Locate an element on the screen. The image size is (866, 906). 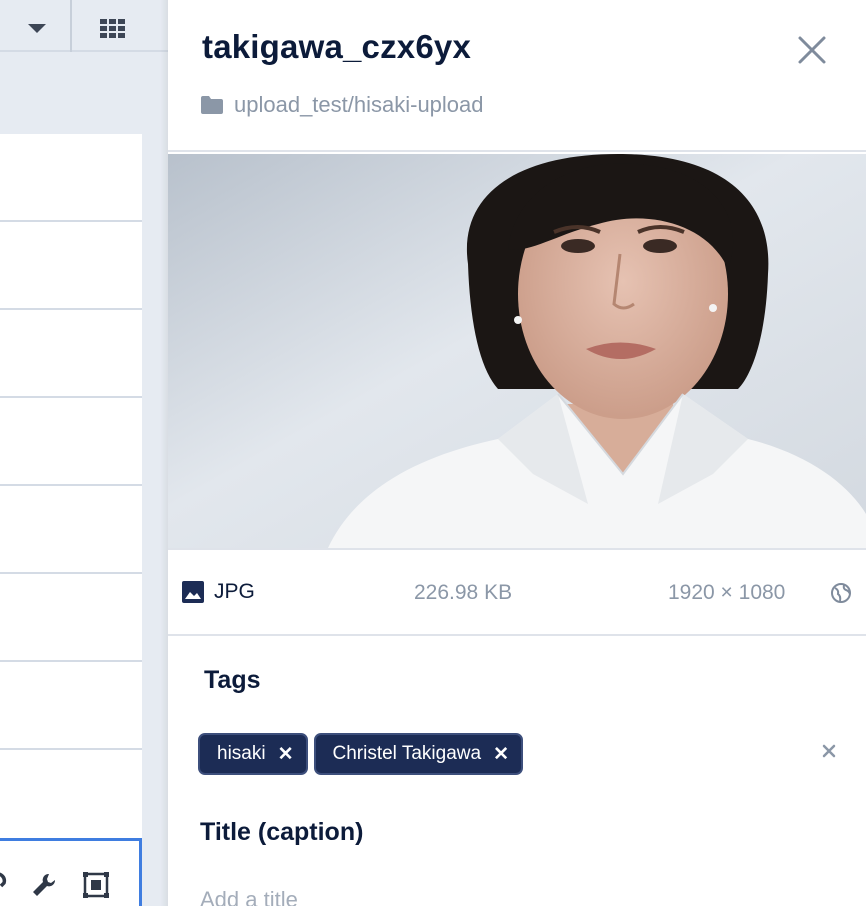
asset-title: takigawa_czx6yx is located at coordinates (337, 46).